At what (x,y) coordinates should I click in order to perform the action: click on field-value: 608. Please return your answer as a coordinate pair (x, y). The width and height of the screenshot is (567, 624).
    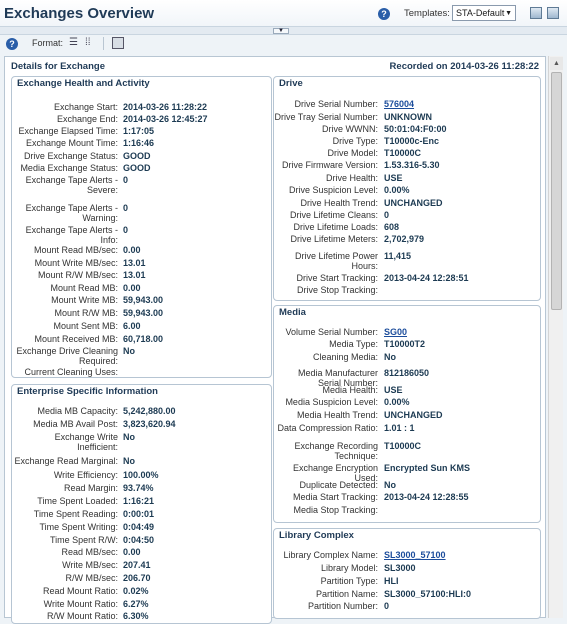
    Looking at the image, I should click on (392, 227).